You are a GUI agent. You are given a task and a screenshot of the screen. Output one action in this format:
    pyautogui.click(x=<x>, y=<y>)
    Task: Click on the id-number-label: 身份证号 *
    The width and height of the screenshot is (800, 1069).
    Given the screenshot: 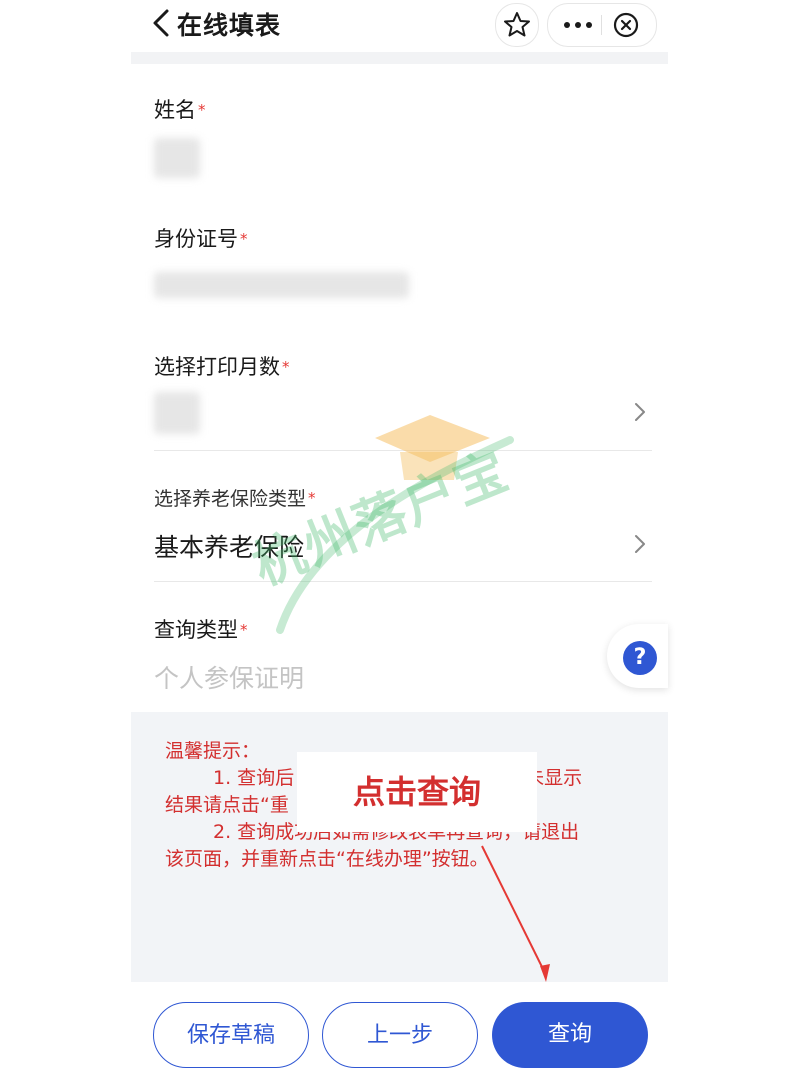 What is the action you would take?
    pyautogui.click(x=201, y=239)
    